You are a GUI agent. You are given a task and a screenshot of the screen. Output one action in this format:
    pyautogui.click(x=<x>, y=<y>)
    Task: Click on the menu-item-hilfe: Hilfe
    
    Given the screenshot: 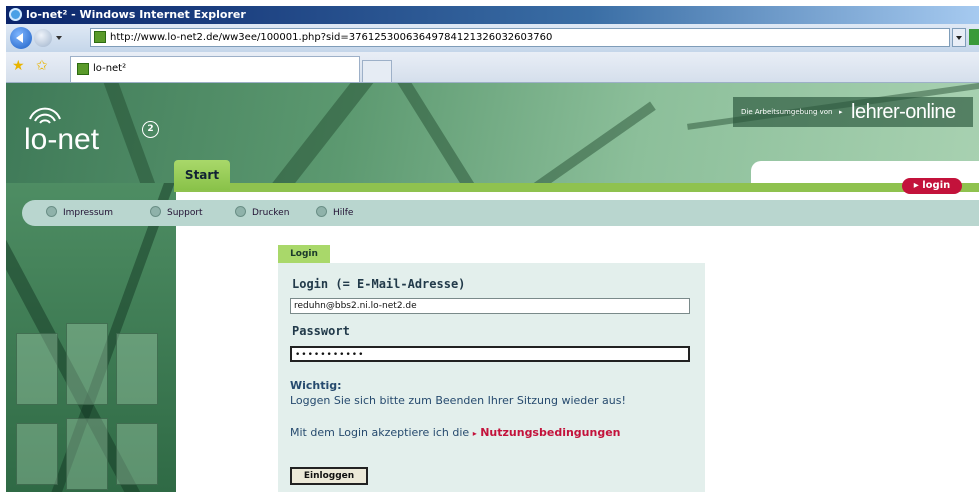 What is the action you would take?
    pyautogui.click(x=334, y=213)
    